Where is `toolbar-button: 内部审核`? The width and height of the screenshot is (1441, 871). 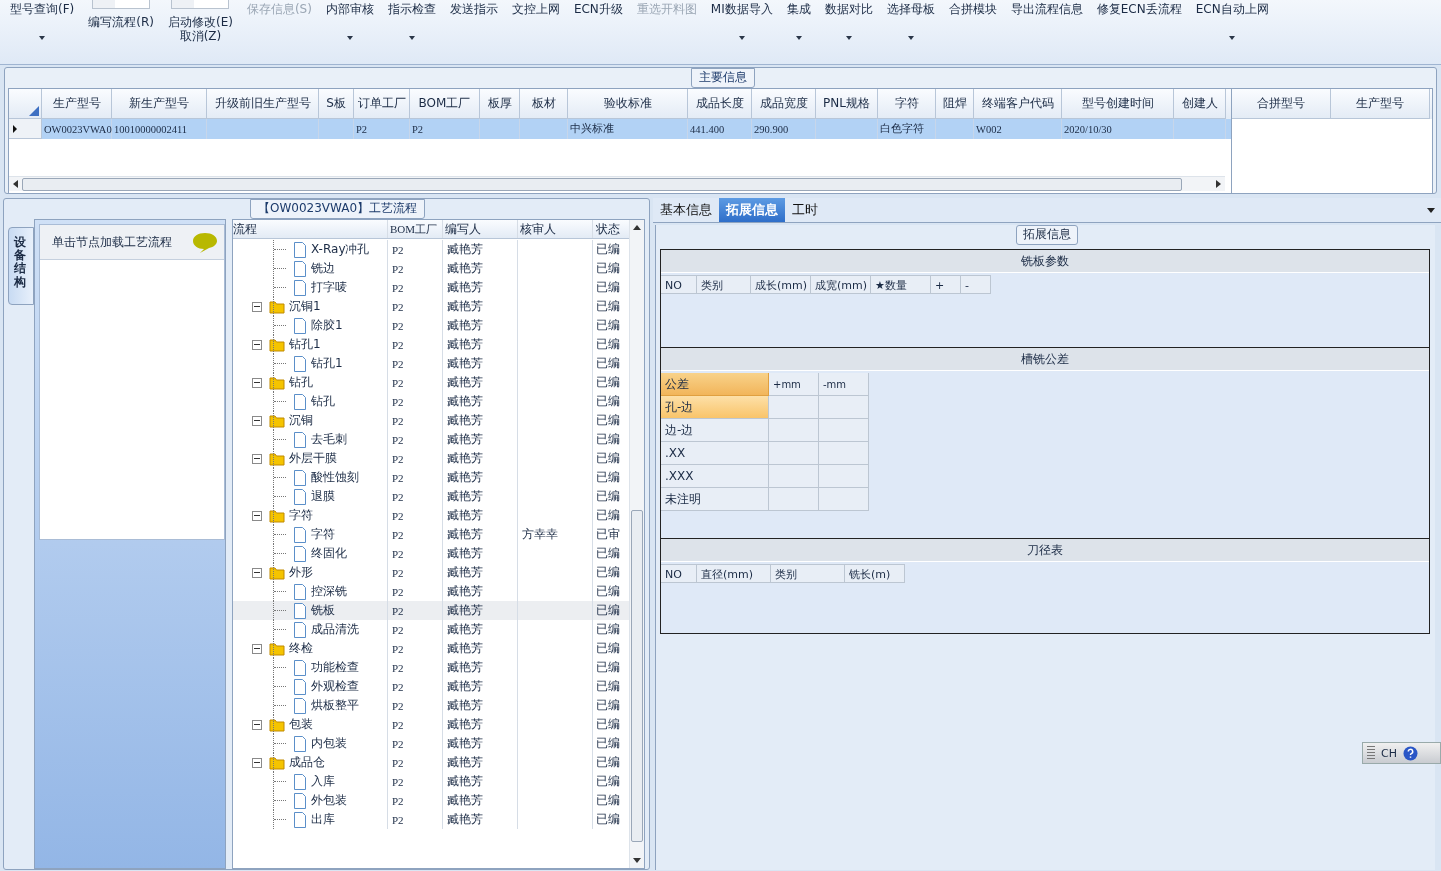 toolbar-button: 内部审核 is located at coordinates (349, 24).